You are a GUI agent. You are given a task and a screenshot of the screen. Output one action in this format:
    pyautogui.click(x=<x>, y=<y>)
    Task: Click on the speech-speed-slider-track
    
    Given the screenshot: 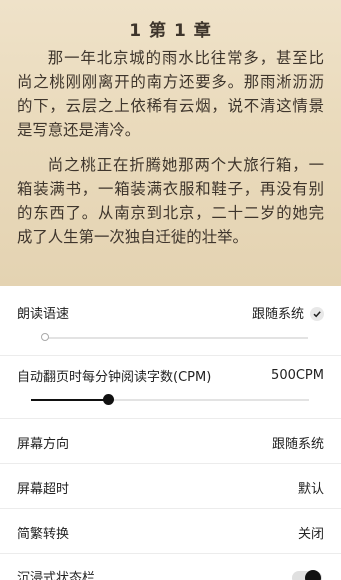 What is the action you would take?
    pyautogui.click(x=176, y=338)
    